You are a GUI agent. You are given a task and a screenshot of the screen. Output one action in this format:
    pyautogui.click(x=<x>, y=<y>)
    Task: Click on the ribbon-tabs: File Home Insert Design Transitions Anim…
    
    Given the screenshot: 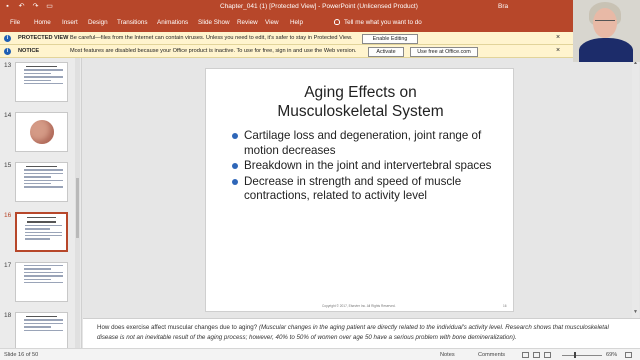 What is the action you would take?
    pyautogui.click(x=320, y=23)
    